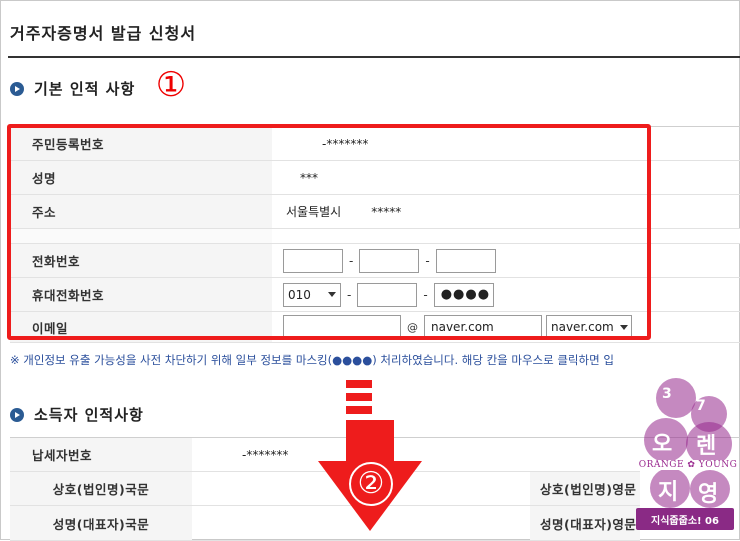 This screenshot has width=740, height=541. Describe the element at coordinates (688, 456) in the screenshot. I see `watermark-logo: 3 7 오 렌 ORANGE ✿ YOUNG 지 영 지식줍줍소! 06` at that location.